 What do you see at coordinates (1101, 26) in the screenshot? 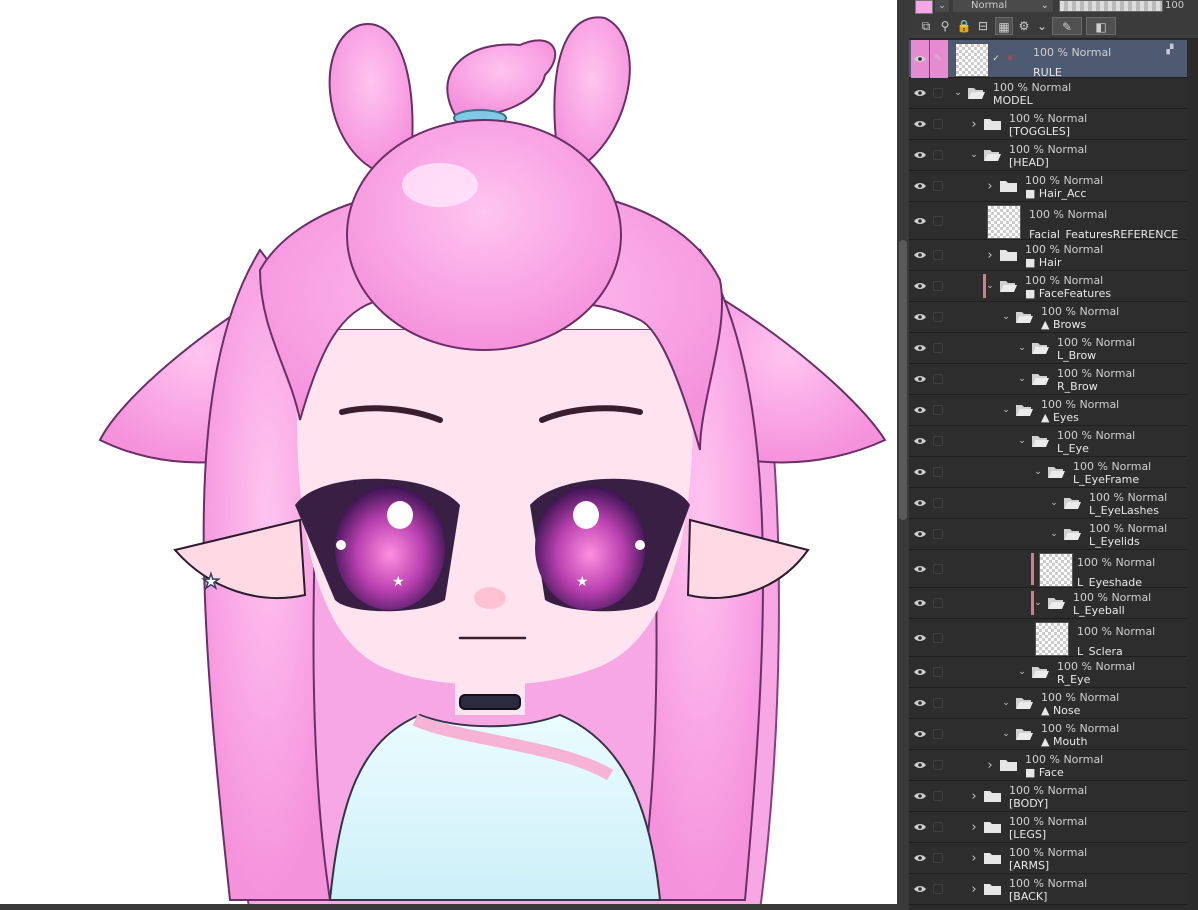
I see `layer-color-mode-icon: ◧` at bounding box center [1101, 26].